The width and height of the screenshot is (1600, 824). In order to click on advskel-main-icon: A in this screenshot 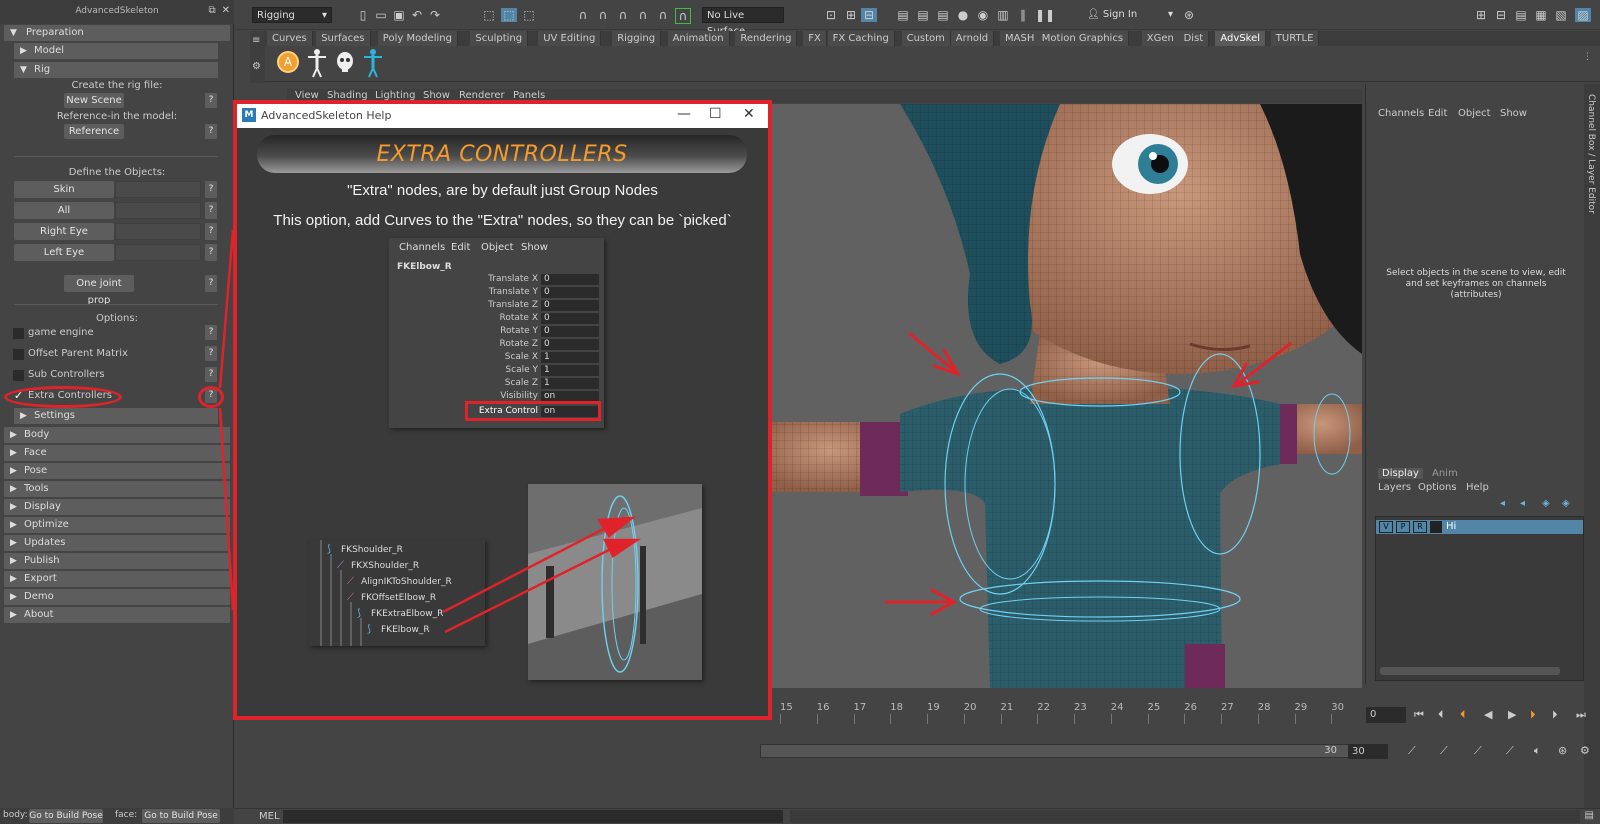, I will do `click(288, 62)`.